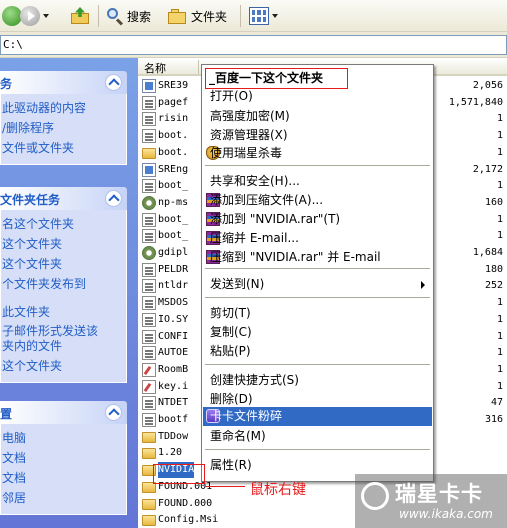  I want to click on file-size: 2,172, so click(487, 169).